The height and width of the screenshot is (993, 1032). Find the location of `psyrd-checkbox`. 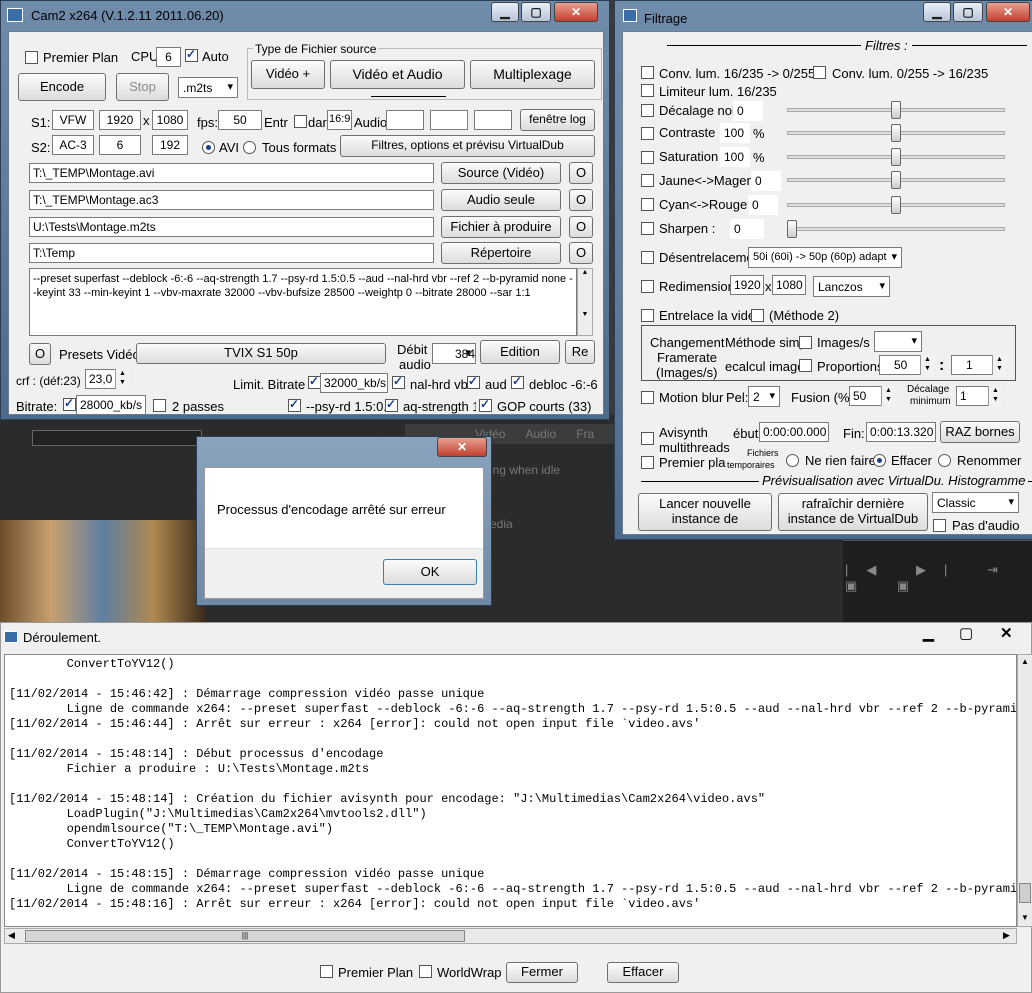

psyrd-checkbox is located at coordinates (294, 404).